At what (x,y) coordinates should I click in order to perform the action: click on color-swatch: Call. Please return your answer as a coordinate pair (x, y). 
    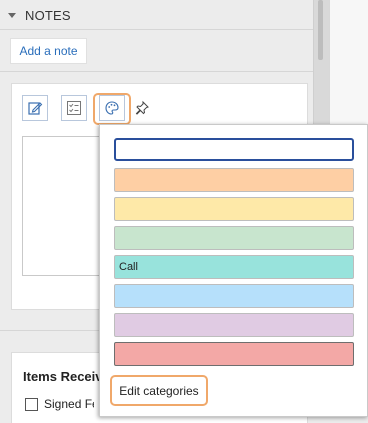
    Looking at the image, I should click on (234, 267).